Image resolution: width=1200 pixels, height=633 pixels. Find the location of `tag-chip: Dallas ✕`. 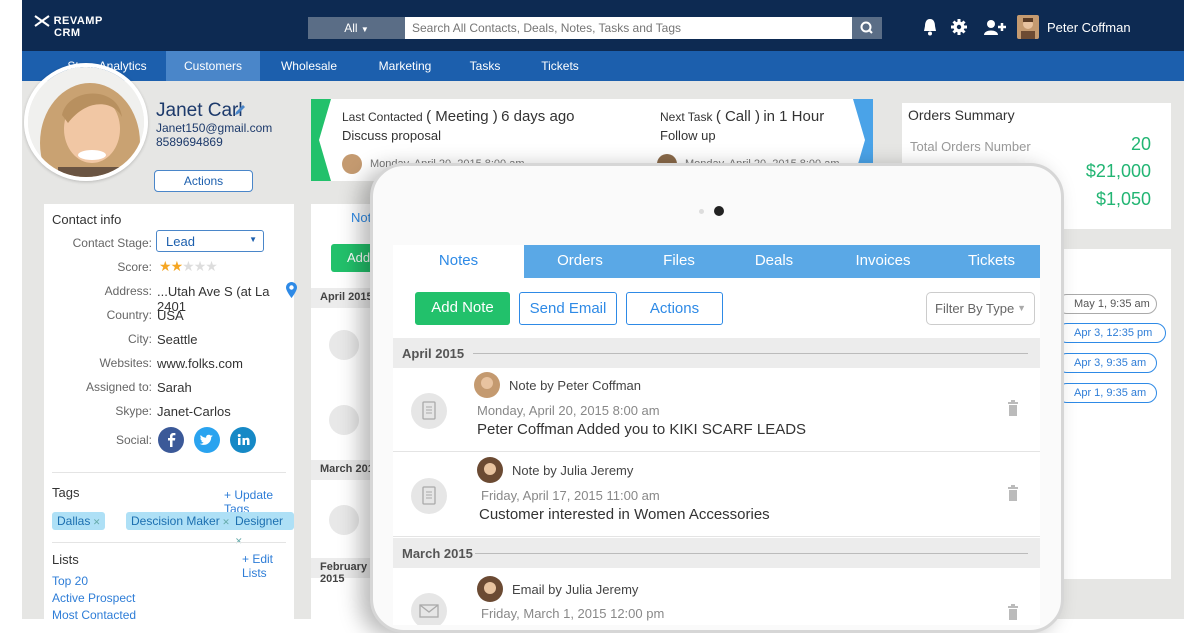

tag-chip: Dallas ✕ is located at coordinates (79, 521).